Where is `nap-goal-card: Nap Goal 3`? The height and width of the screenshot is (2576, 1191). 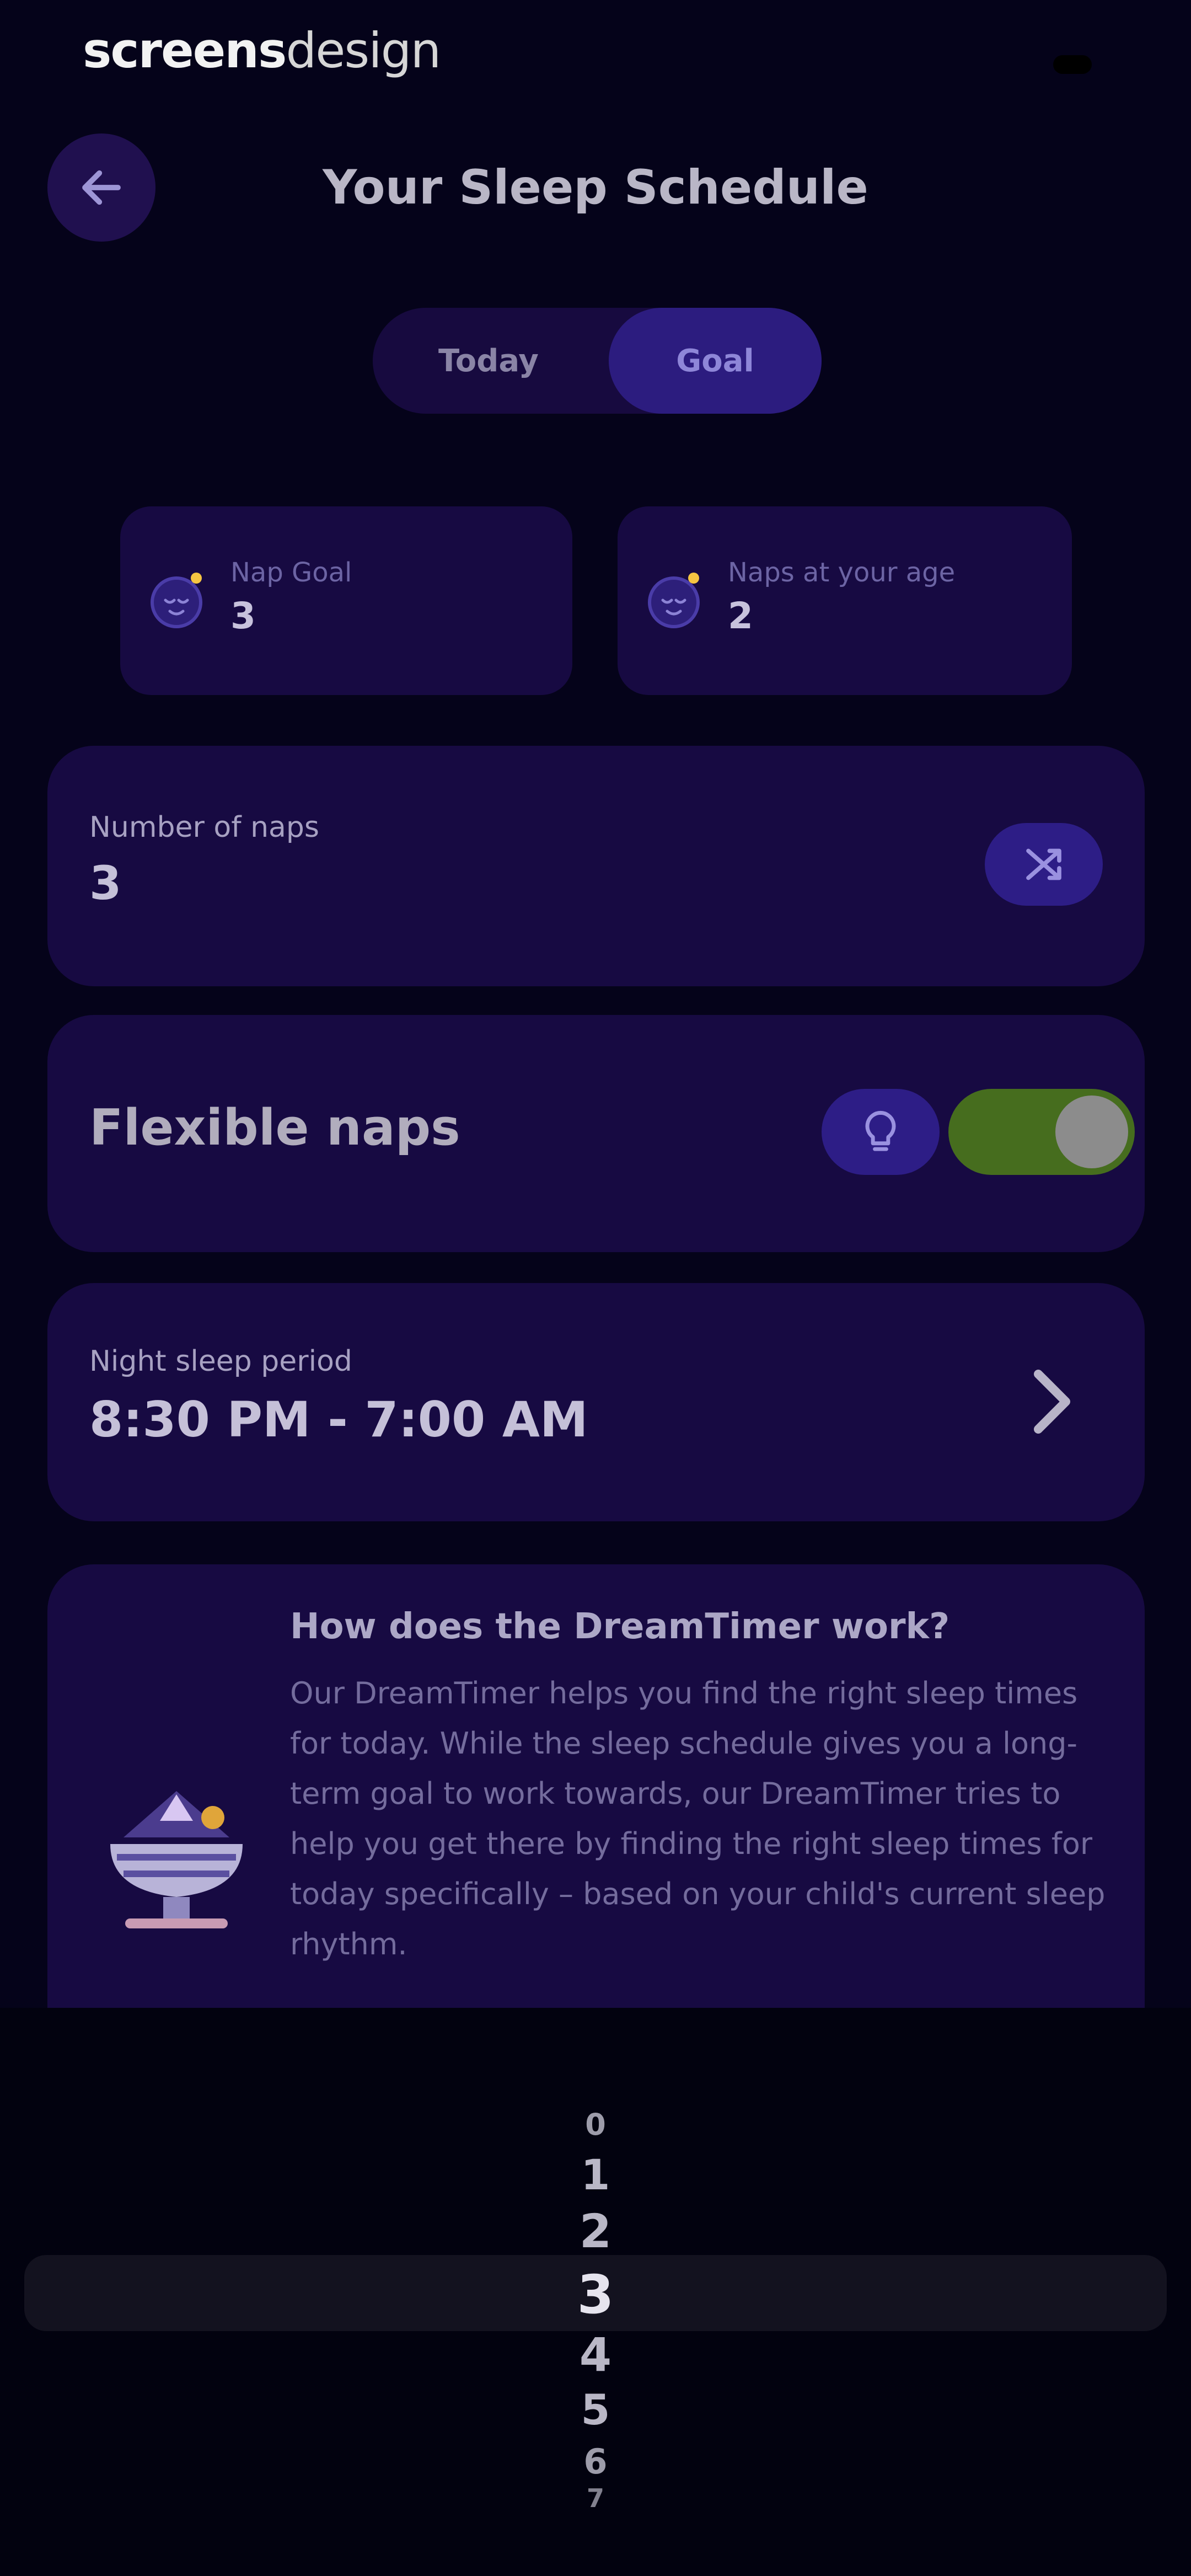 nap-goal-card: Nap Goal 3 is located at coordinates (346, 600).